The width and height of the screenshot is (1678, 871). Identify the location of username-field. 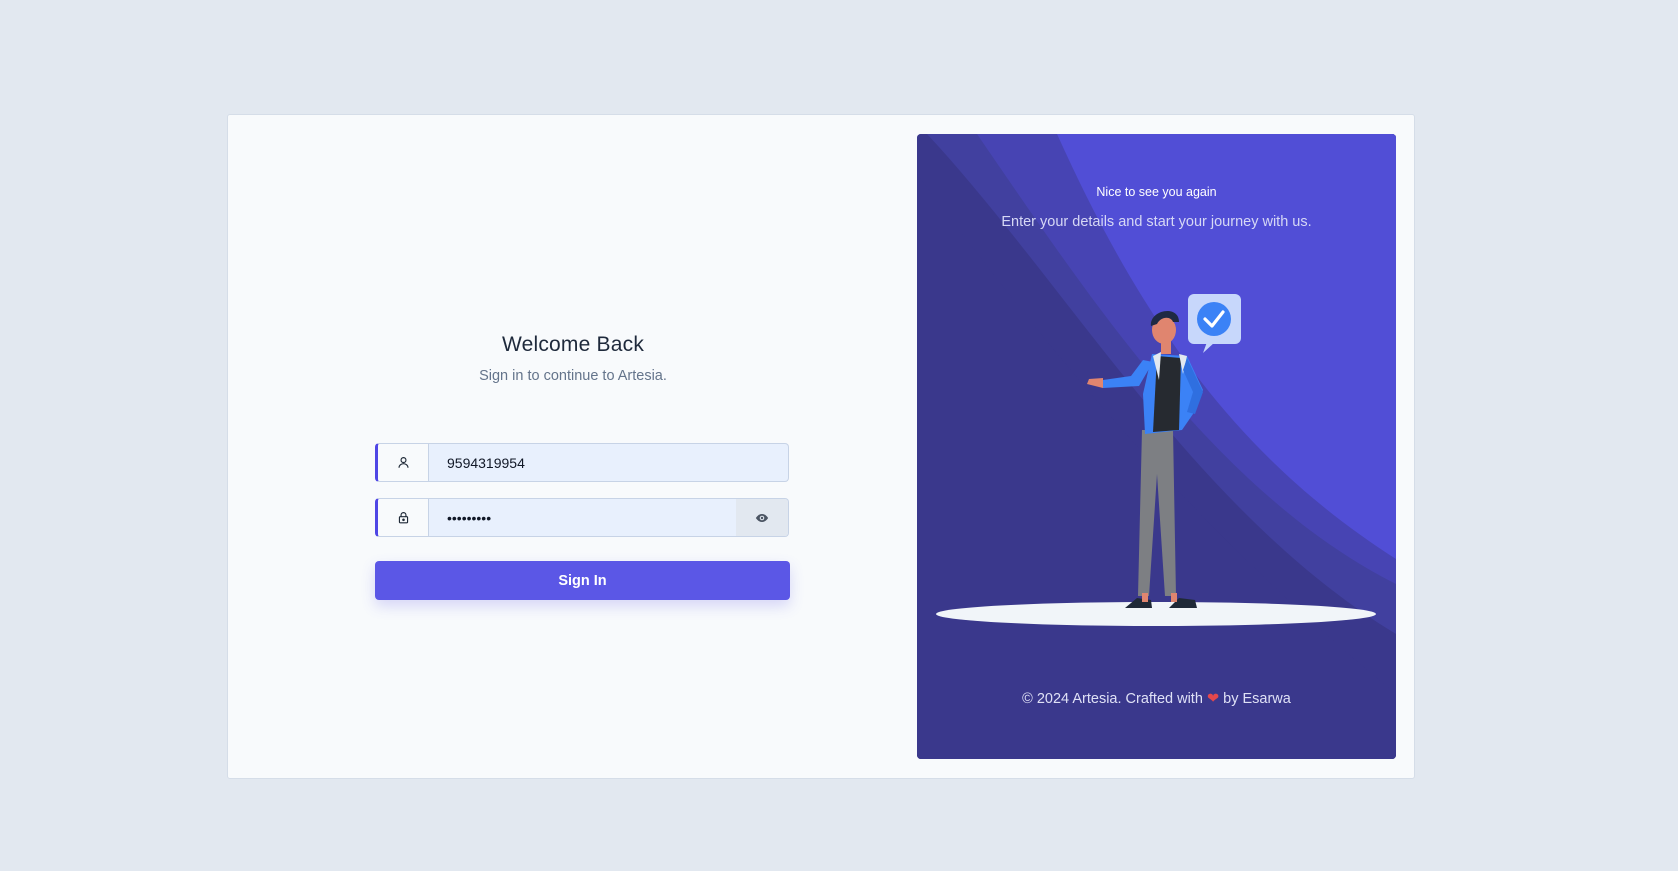
(582, 462).